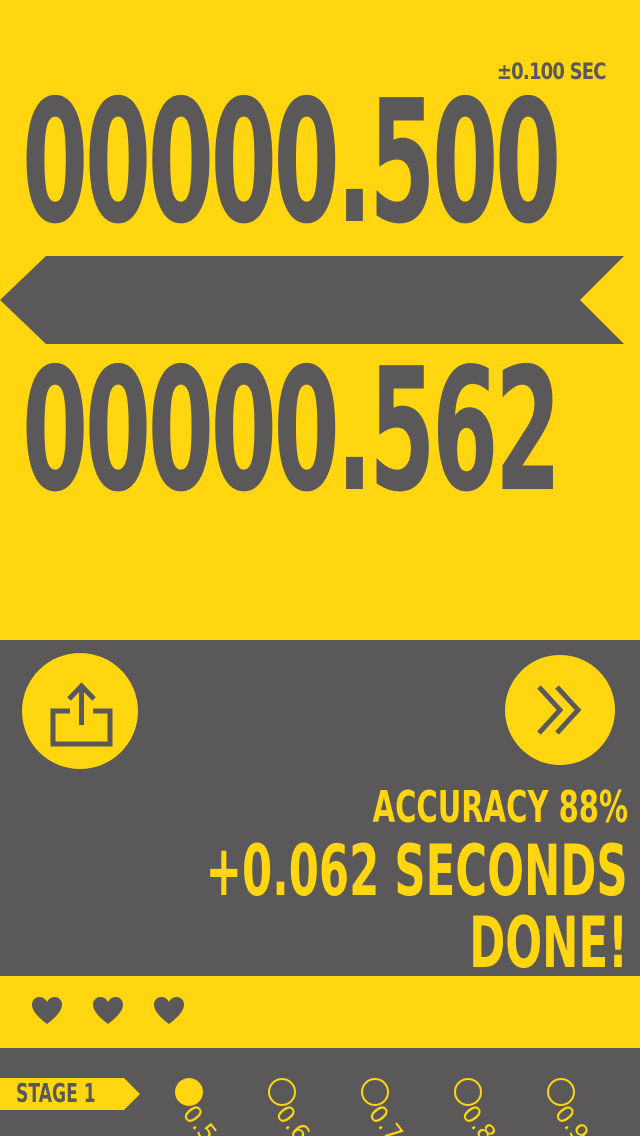 The height and width of the screenshot is (1136, 640). Describe the element at coordinates (56, 1094) in the screenshot. I see `stage-label: STAGE 1` at that location.